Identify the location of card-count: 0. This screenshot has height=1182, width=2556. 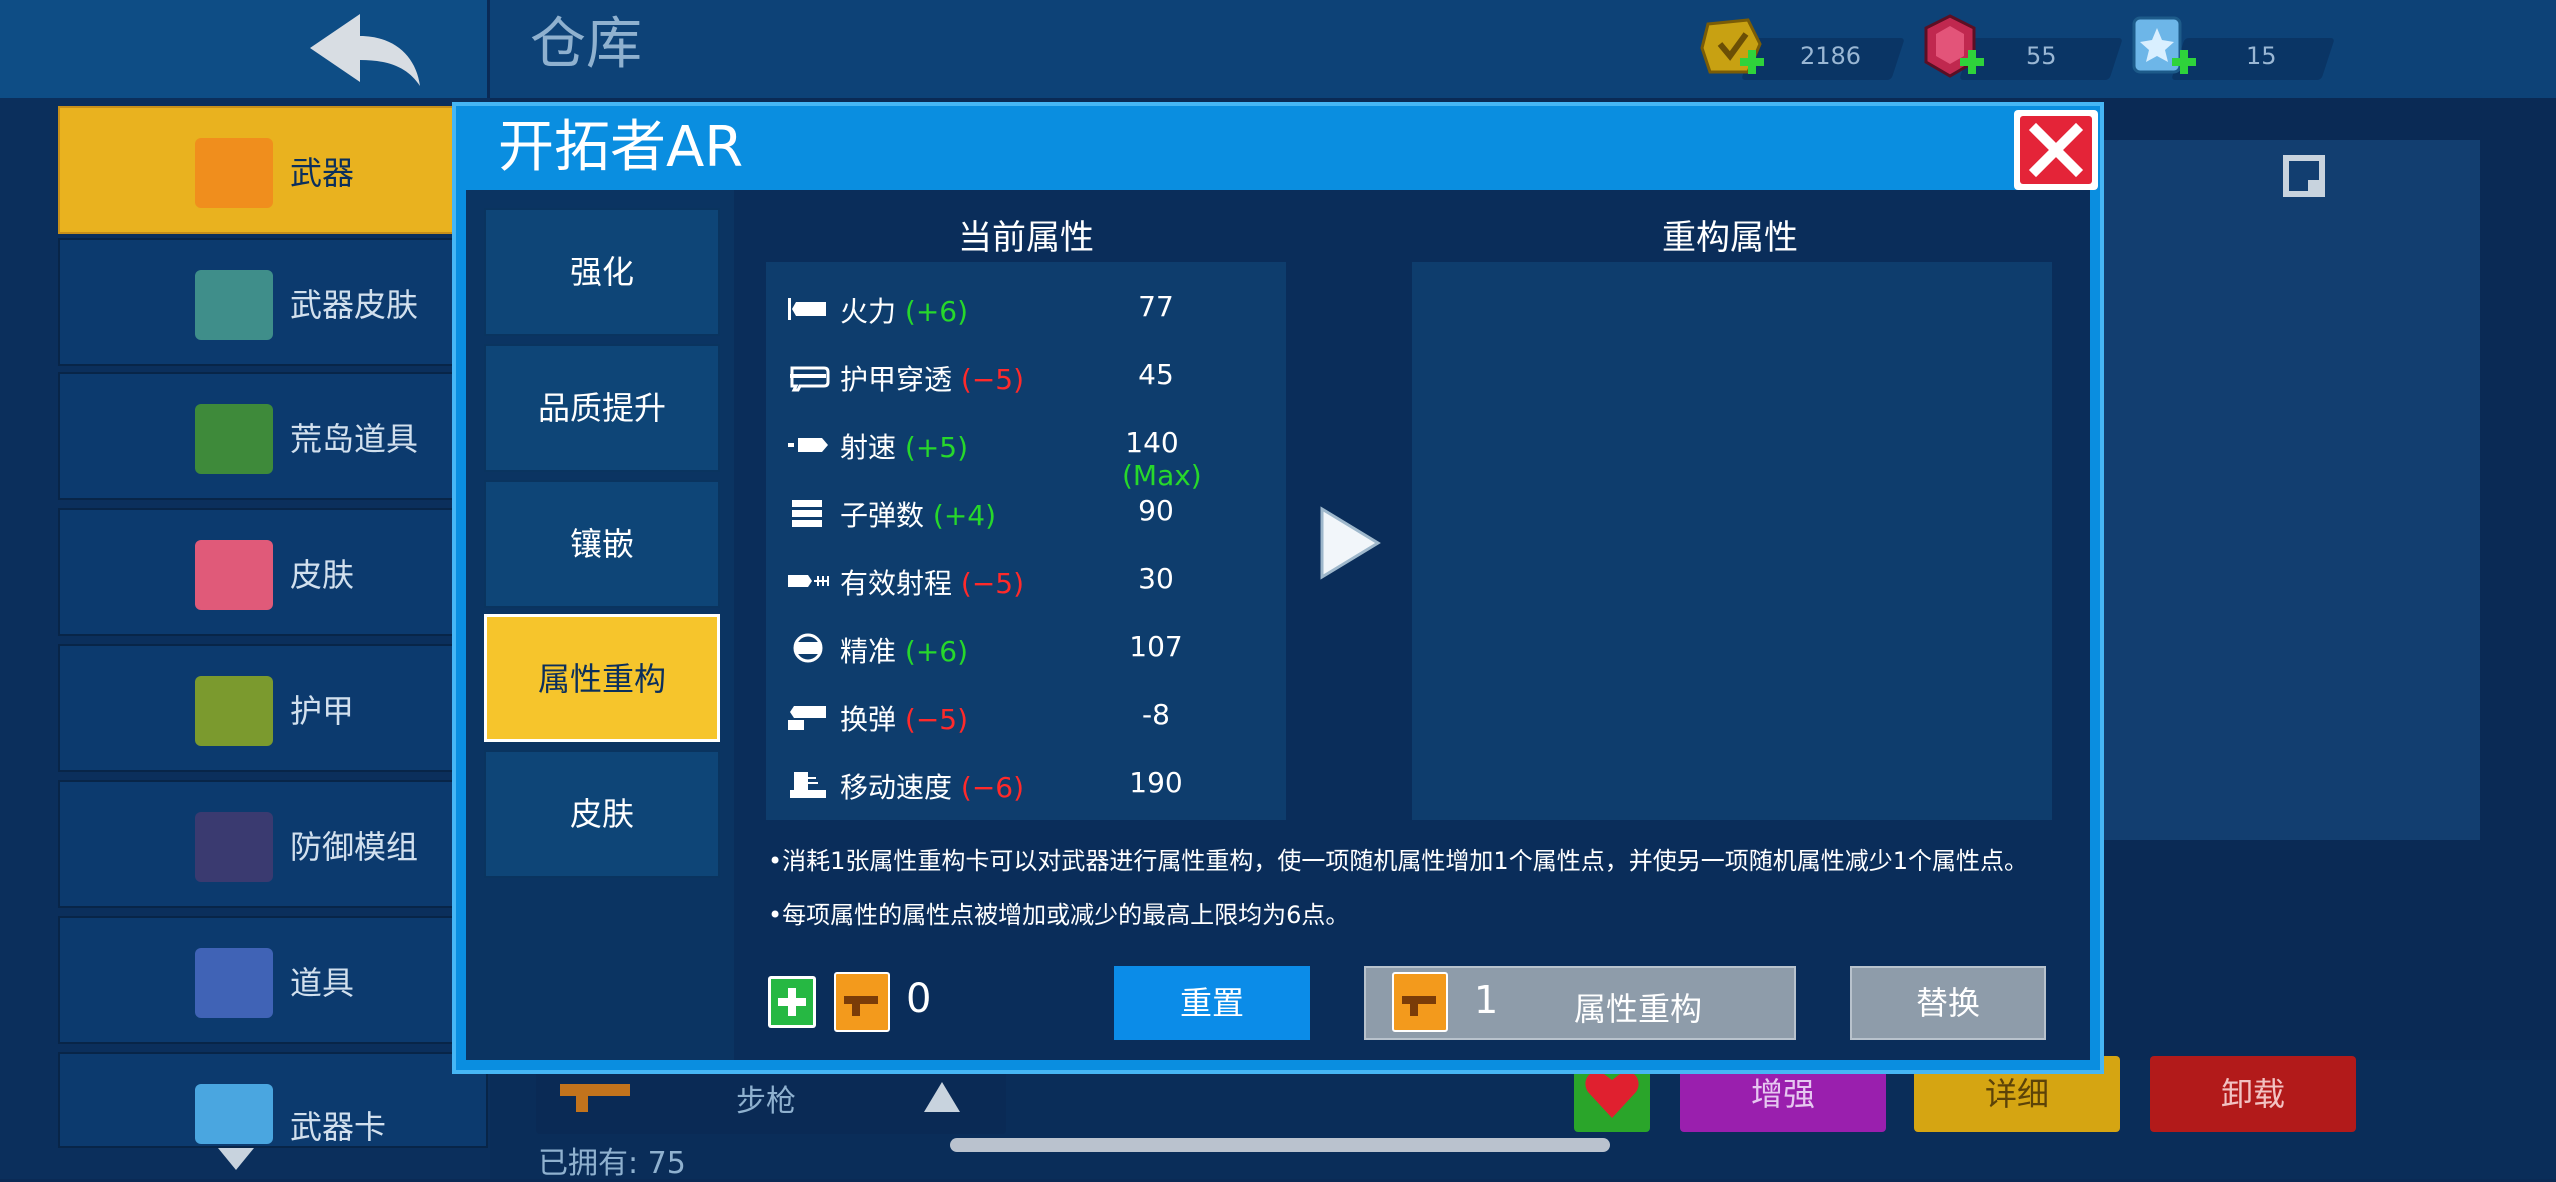
(919, 999).